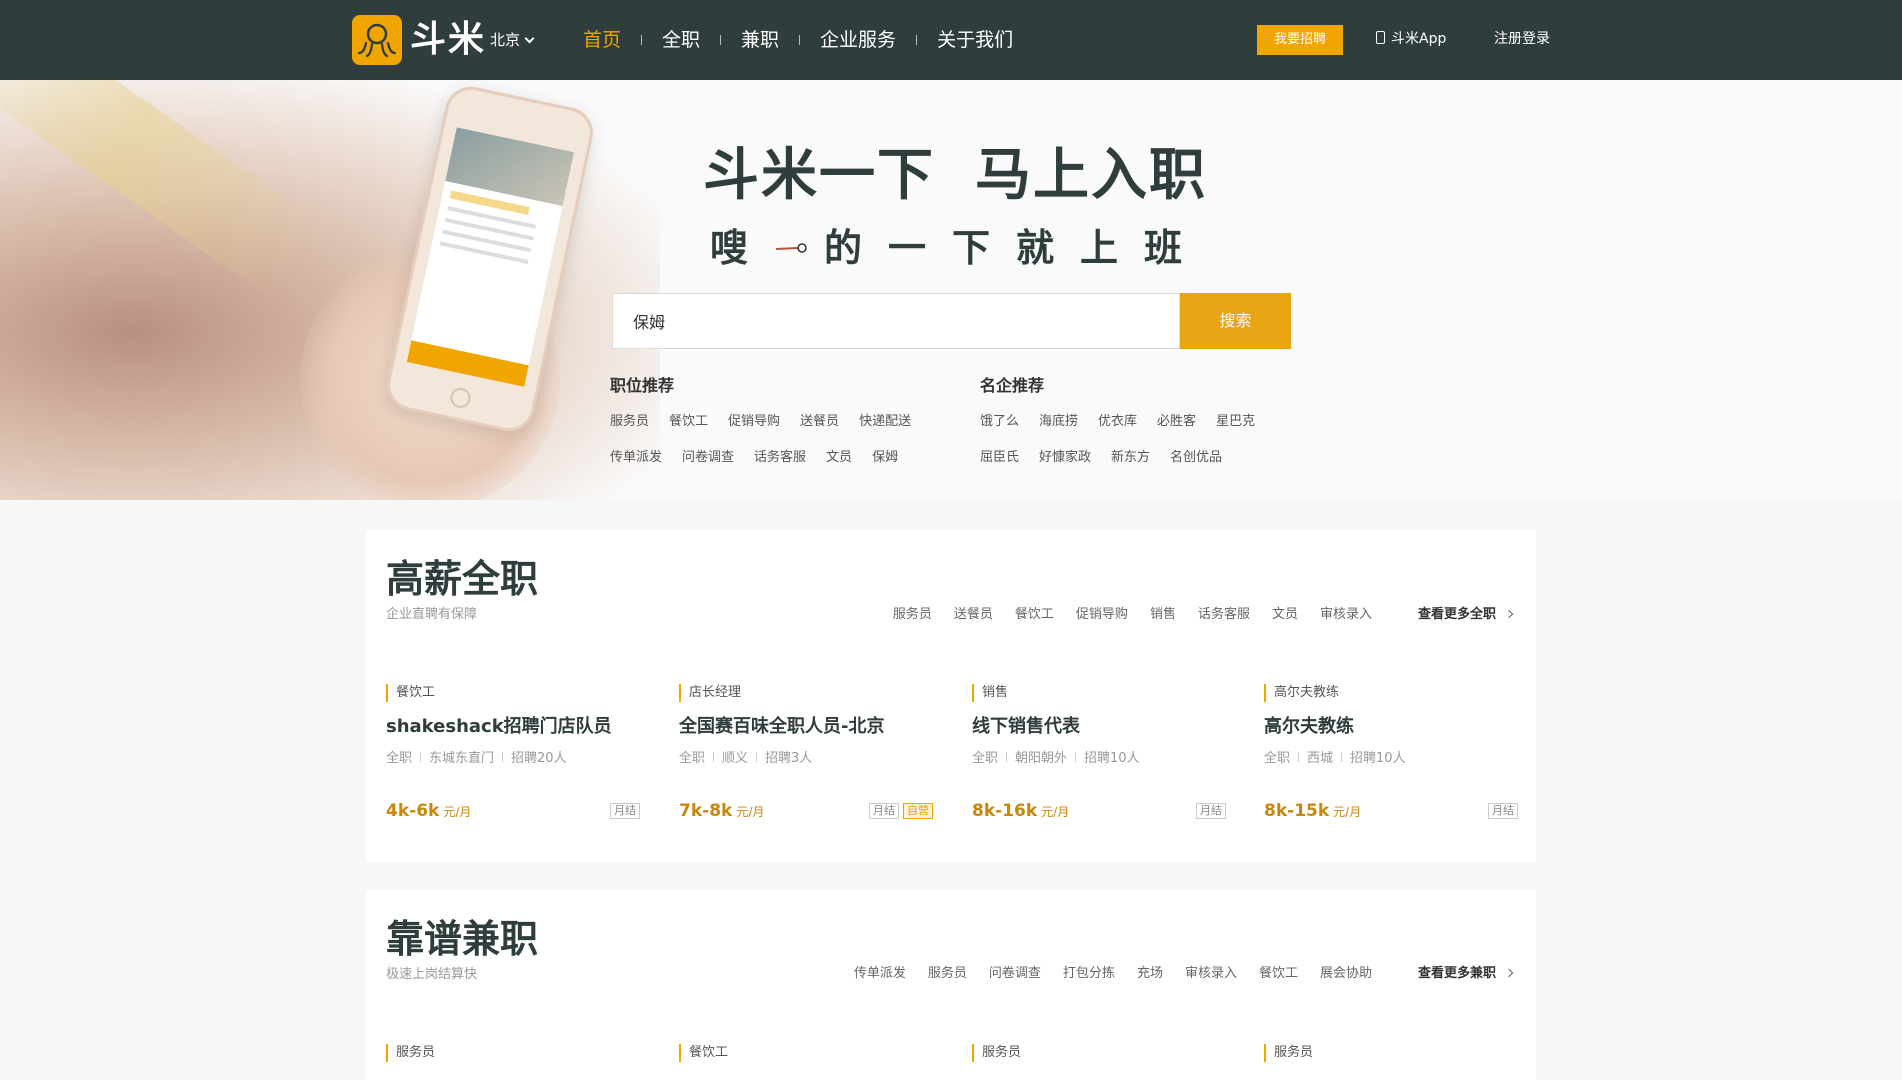  Describe the element at coordinates (505, 40) in the screenshot. I see `city-label: 北京` at that location.